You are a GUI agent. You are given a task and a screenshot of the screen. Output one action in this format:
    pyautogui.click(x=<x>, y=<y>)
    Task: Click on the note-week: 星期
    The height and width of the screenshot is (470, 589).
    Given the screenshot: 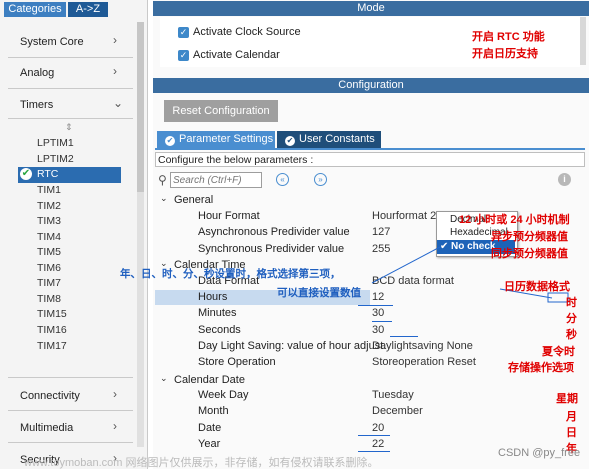 What is the action you would take?
    pyautogui.click(x=567, y=399)
    